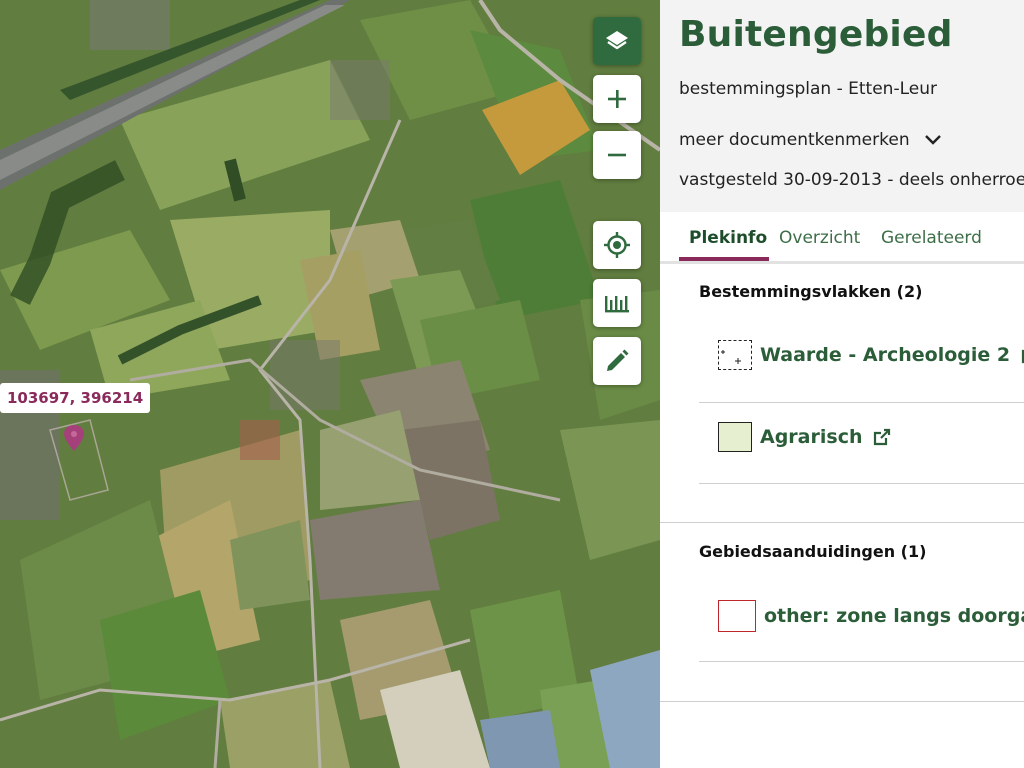 The height and width of the screenshot is (768, 1024). I want to click on active-tab-indicator, so click(724, 259).